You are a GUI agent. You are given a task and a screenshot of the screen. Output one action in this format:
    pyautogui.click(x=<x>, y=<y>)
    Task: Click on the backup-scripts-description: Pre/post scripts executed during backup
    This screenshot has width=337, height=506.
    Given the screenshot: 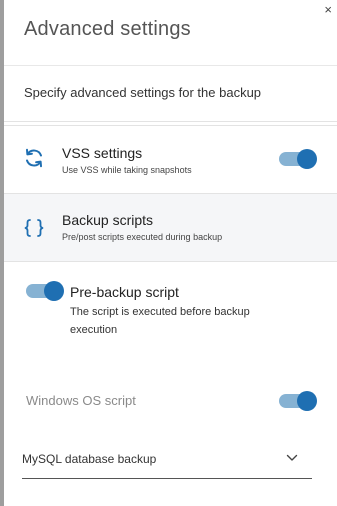 What is the action you would take?
    pyautogui.click(x=142, y=237)
    